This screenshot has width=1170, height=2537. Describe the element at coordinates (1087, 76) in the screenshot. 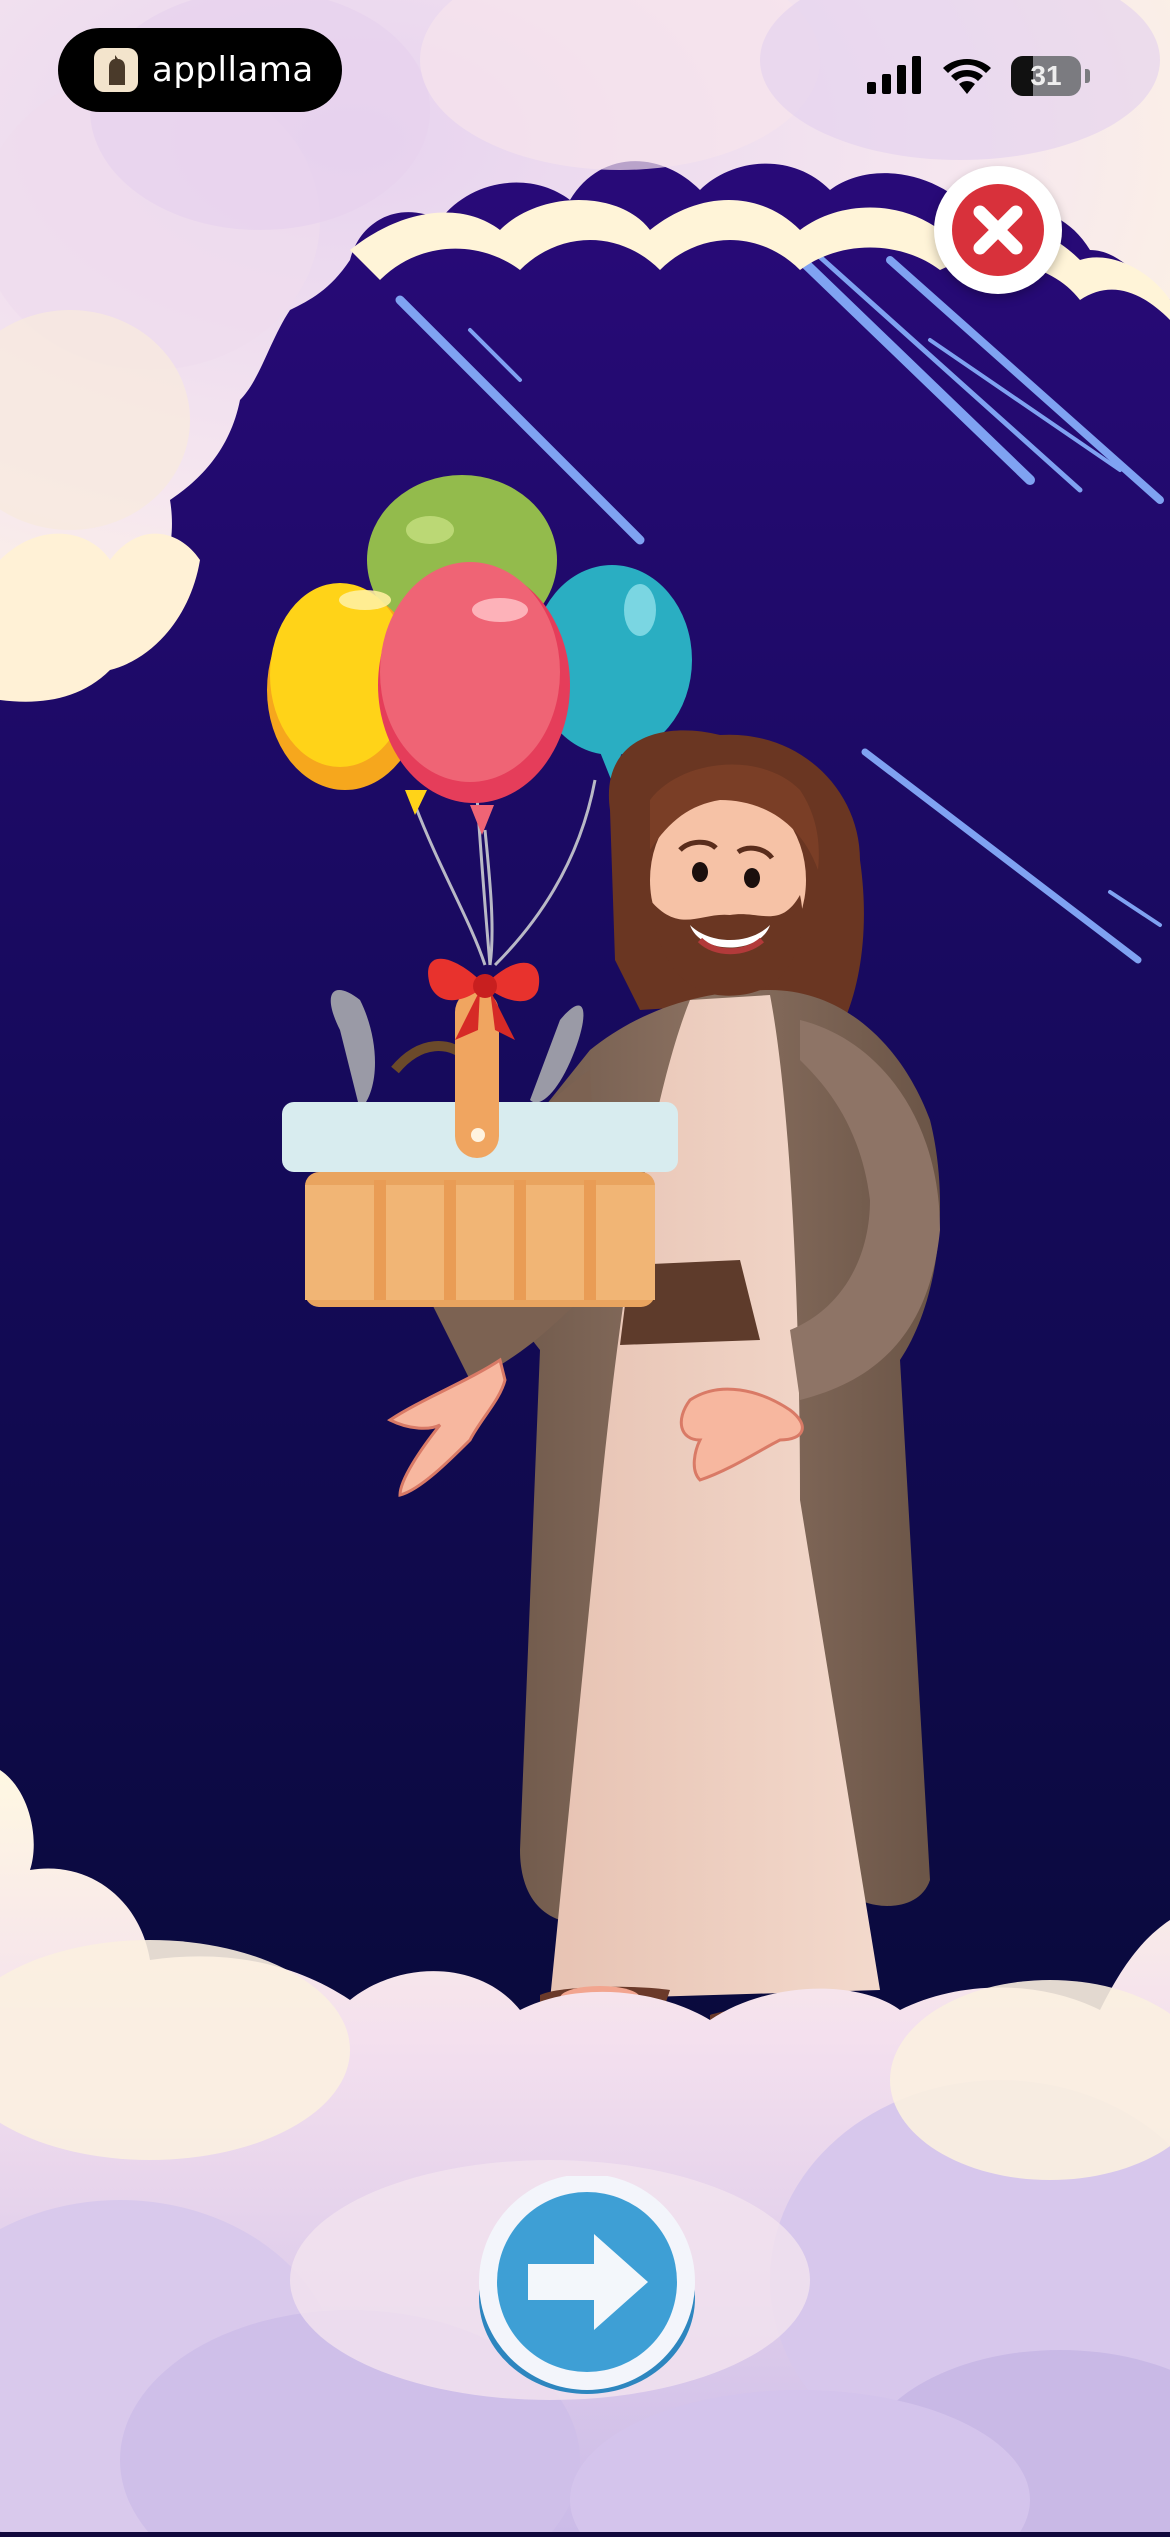

I see `battery-tip` at that location.